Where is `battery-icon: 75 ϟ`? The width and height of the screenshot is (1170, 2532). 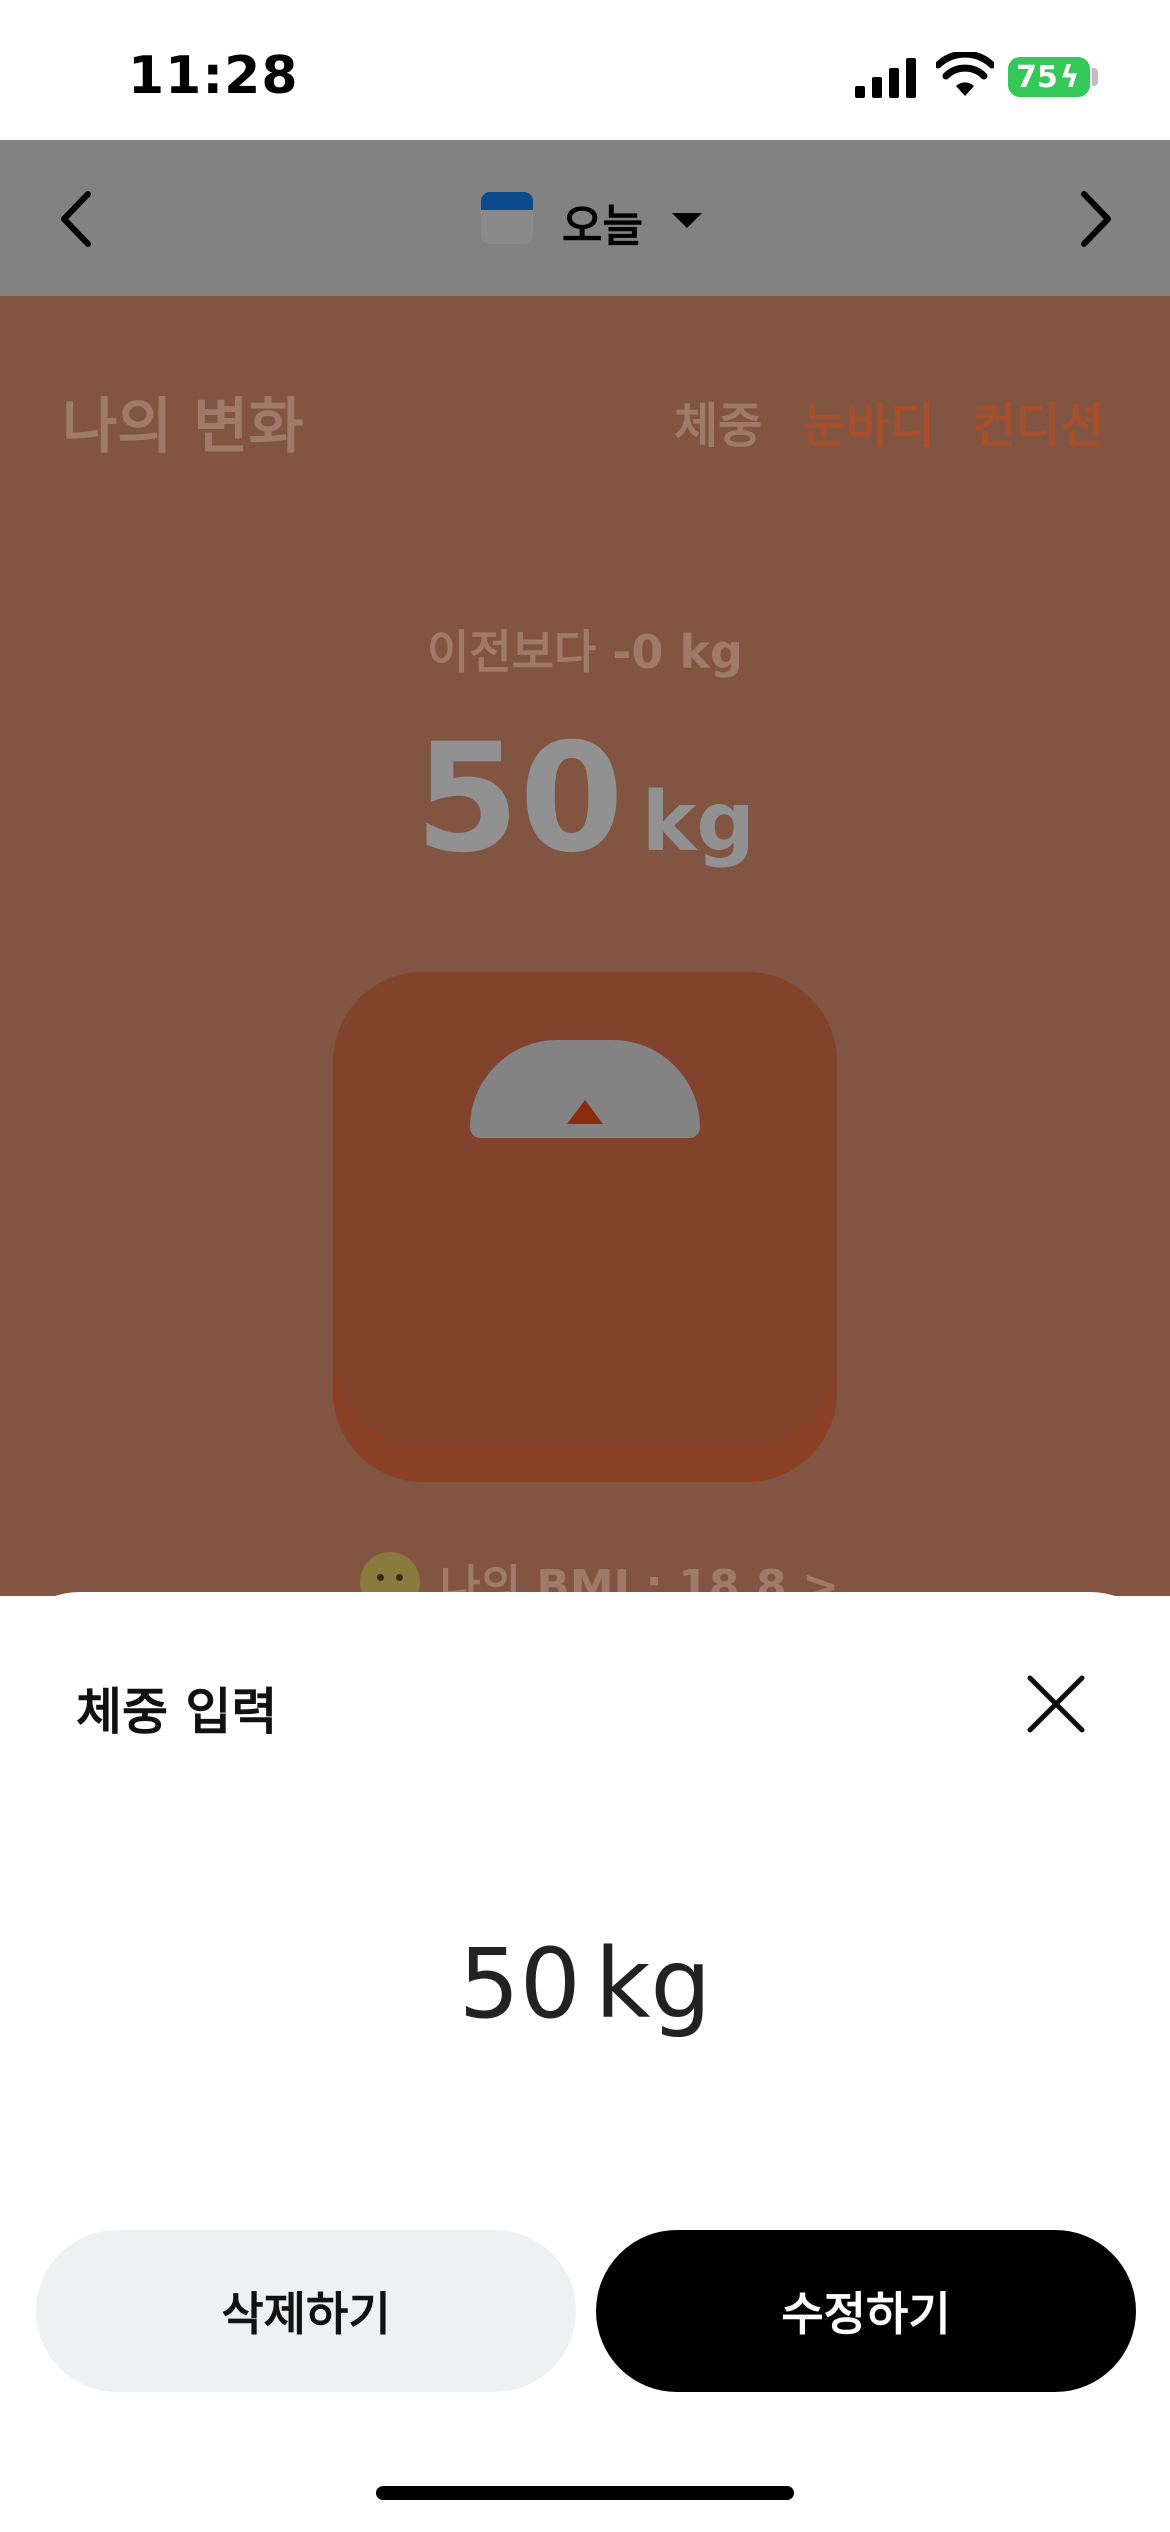
battery-icon: 75 ϟ is located at coordinates (1049, 77).